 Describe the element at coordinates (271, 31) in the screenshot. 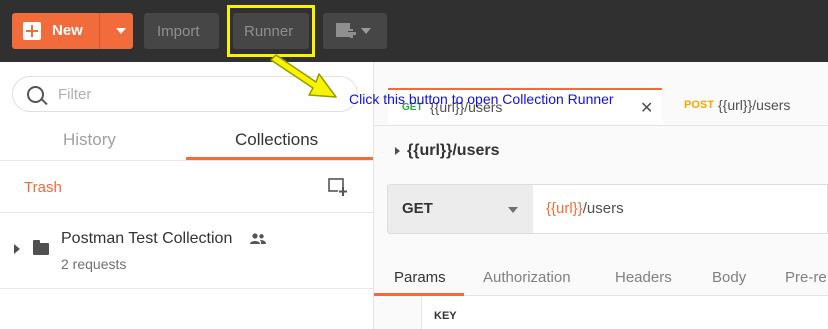

I see `runner-highlight-box` at that location.